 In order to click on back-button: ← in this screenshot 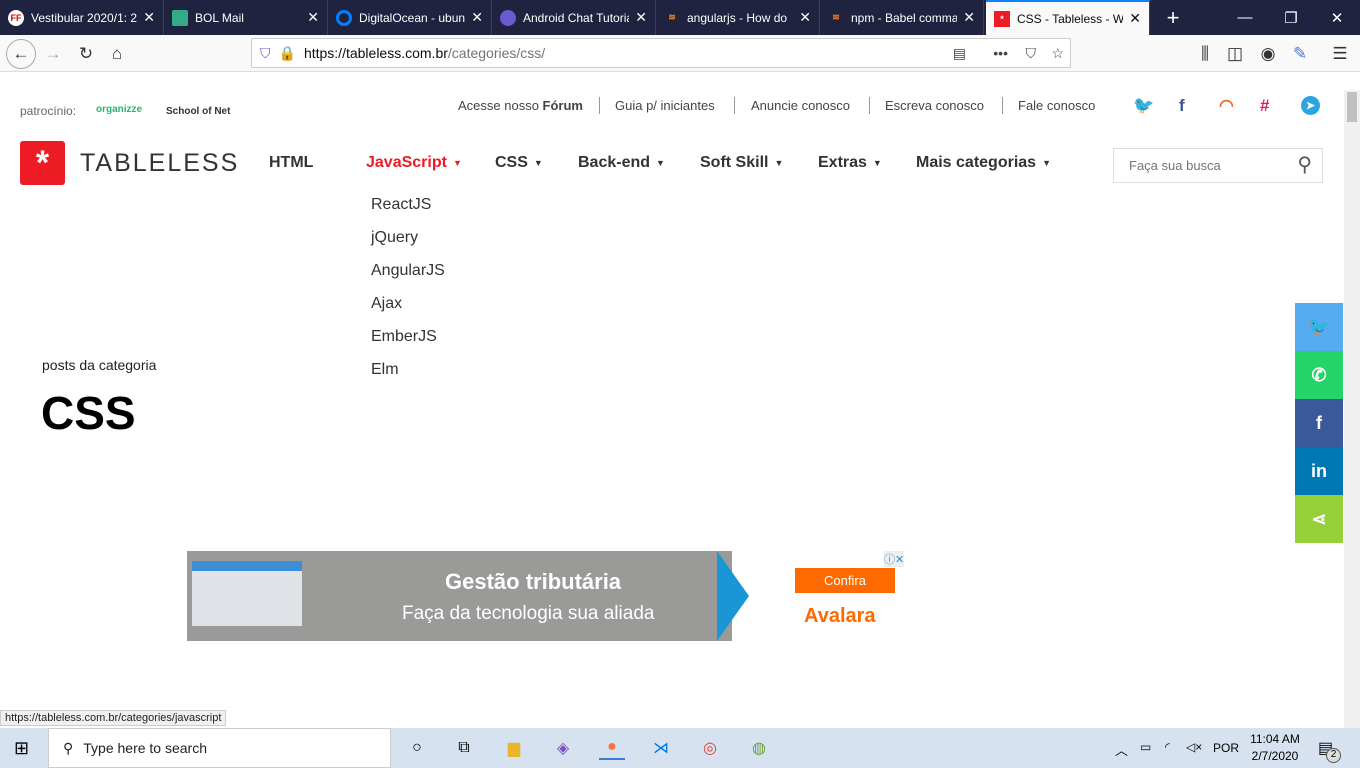, I will do `click(21, 54)`.